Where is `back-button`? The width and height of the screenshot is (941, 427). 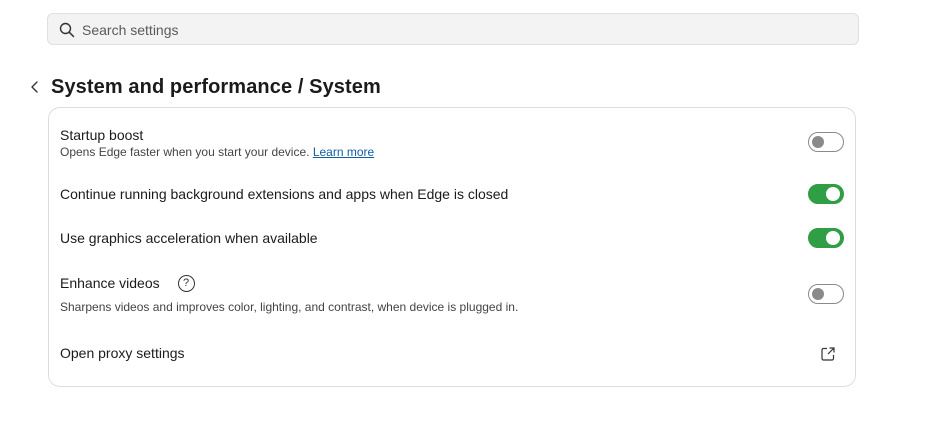
back-button is located at coordinates (35, 87).